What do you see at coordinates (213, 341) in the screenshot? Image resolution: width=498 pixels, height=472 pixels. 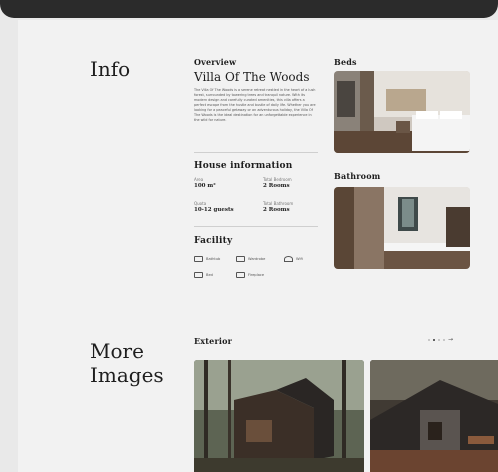 I see `exterior-label: Exterior` at bounding box center [213, 341].